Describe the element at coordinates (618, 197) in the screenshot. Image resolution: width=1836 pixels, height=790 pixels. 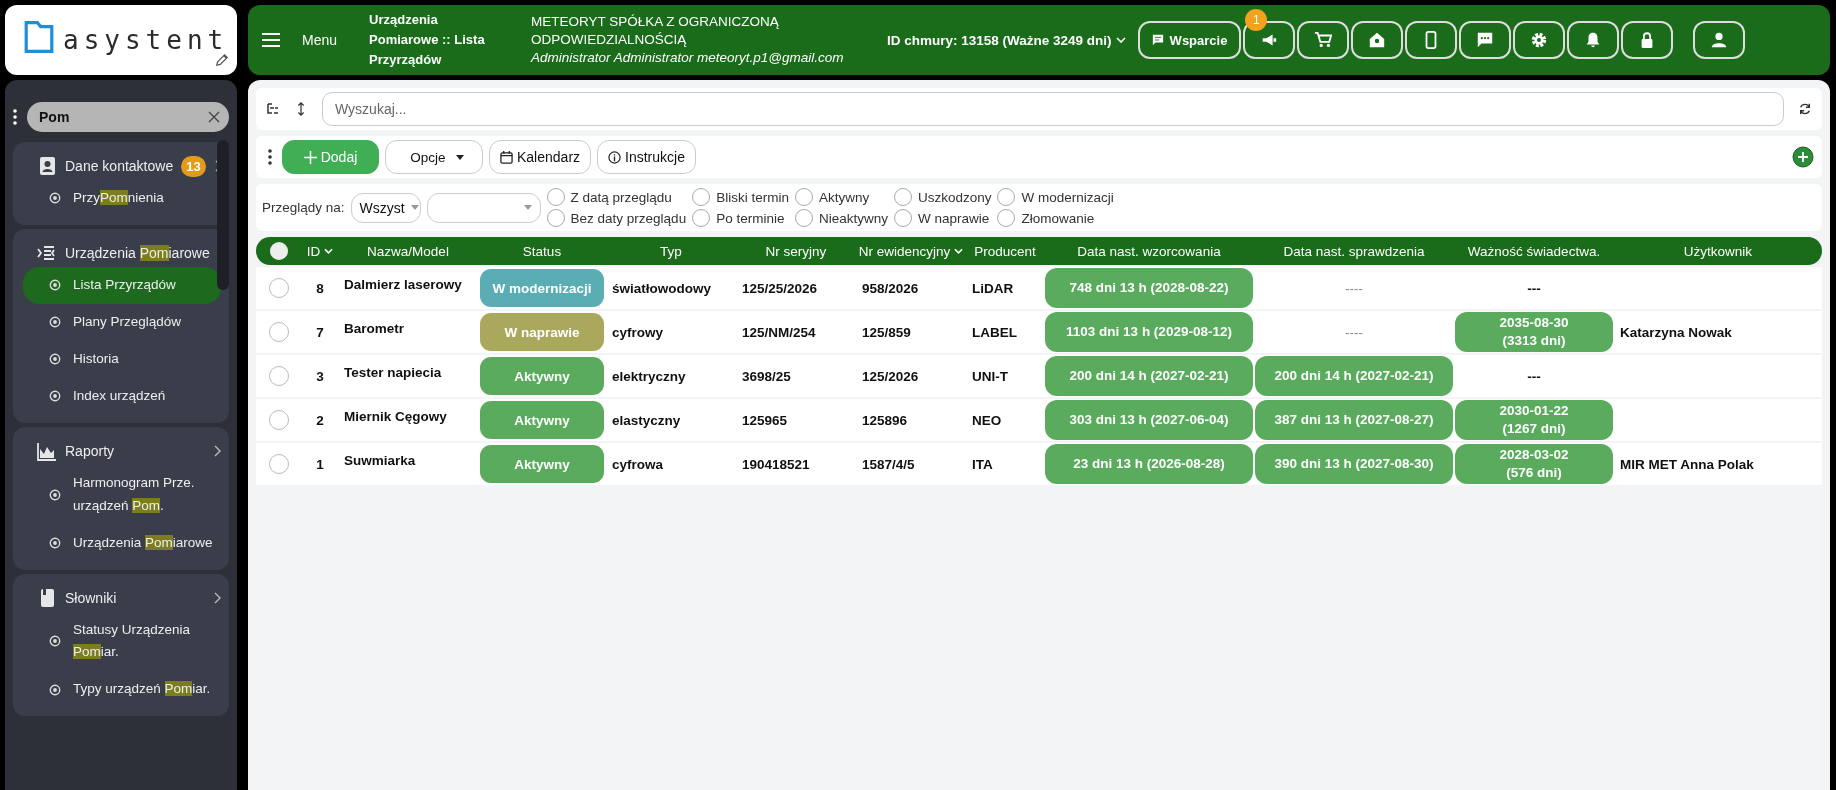
I see `filter-checkbox: Z datą przeglądu` at that location.